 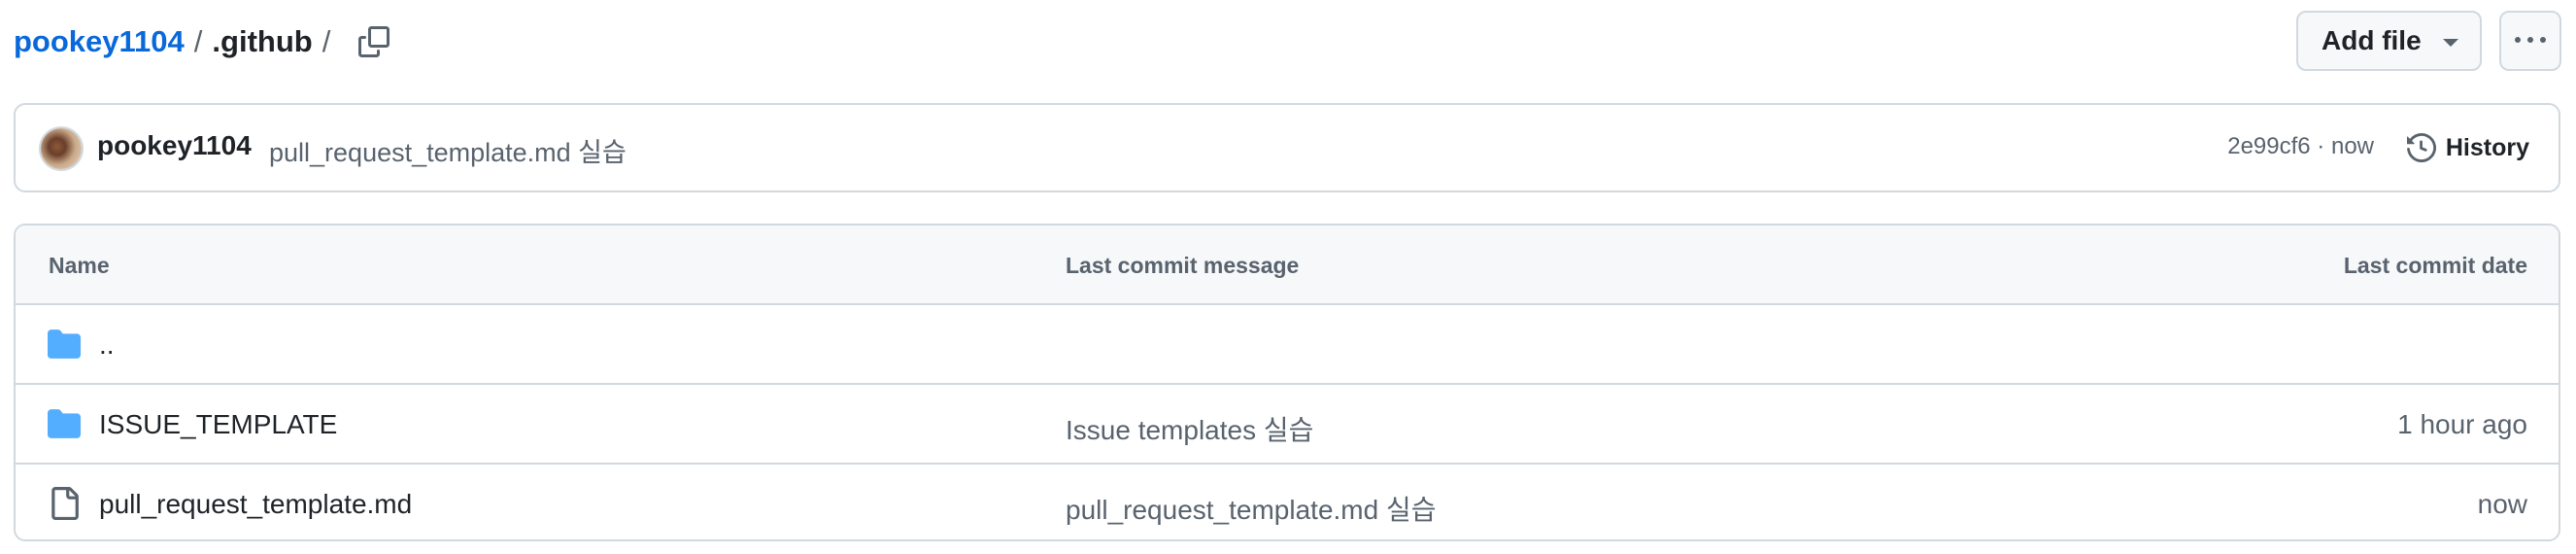 I want to click on column-header-last-commit-message: Last commit message, so click(x=1183, y=265).